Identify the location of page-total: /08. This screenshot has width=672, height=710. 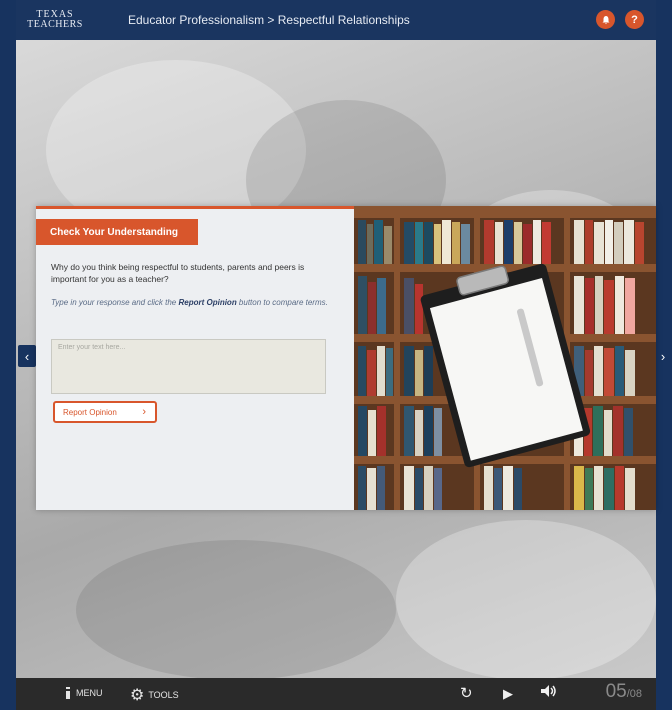
(634, 694).